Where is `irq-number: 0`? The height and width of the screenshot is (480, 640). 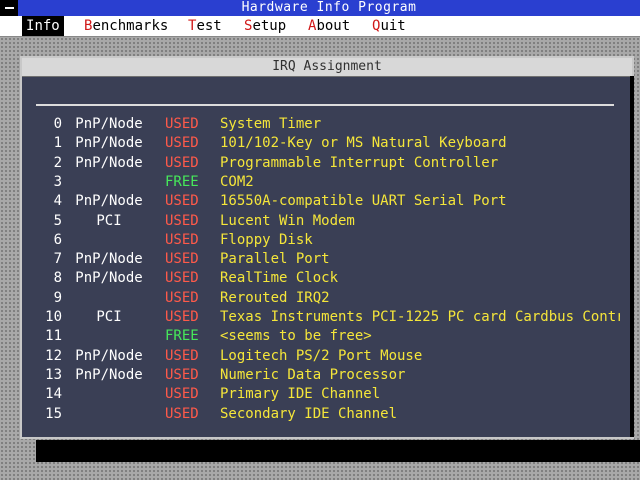
irq-number: 0 is located at coordinates (57, 124).